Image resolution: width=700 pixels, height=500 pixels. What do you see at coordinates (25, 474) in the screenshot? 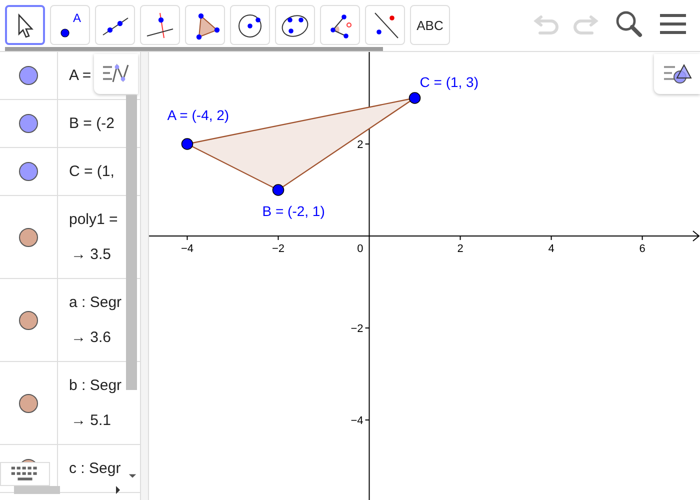
I see `keyboard-button` at bounding box center [25, 474].